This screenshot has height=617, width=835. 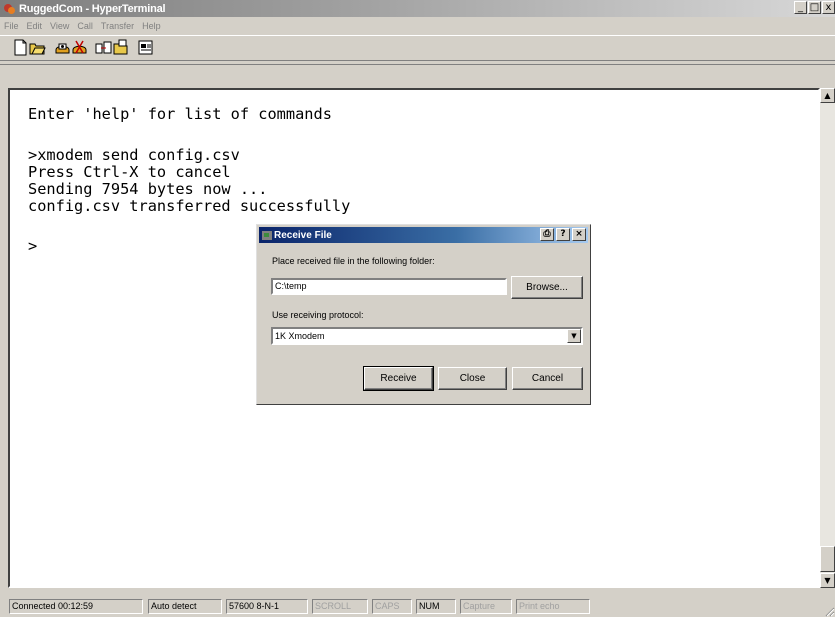 I want to click on status-connected: Connected 00:12:59, so click(x=76, y=606).